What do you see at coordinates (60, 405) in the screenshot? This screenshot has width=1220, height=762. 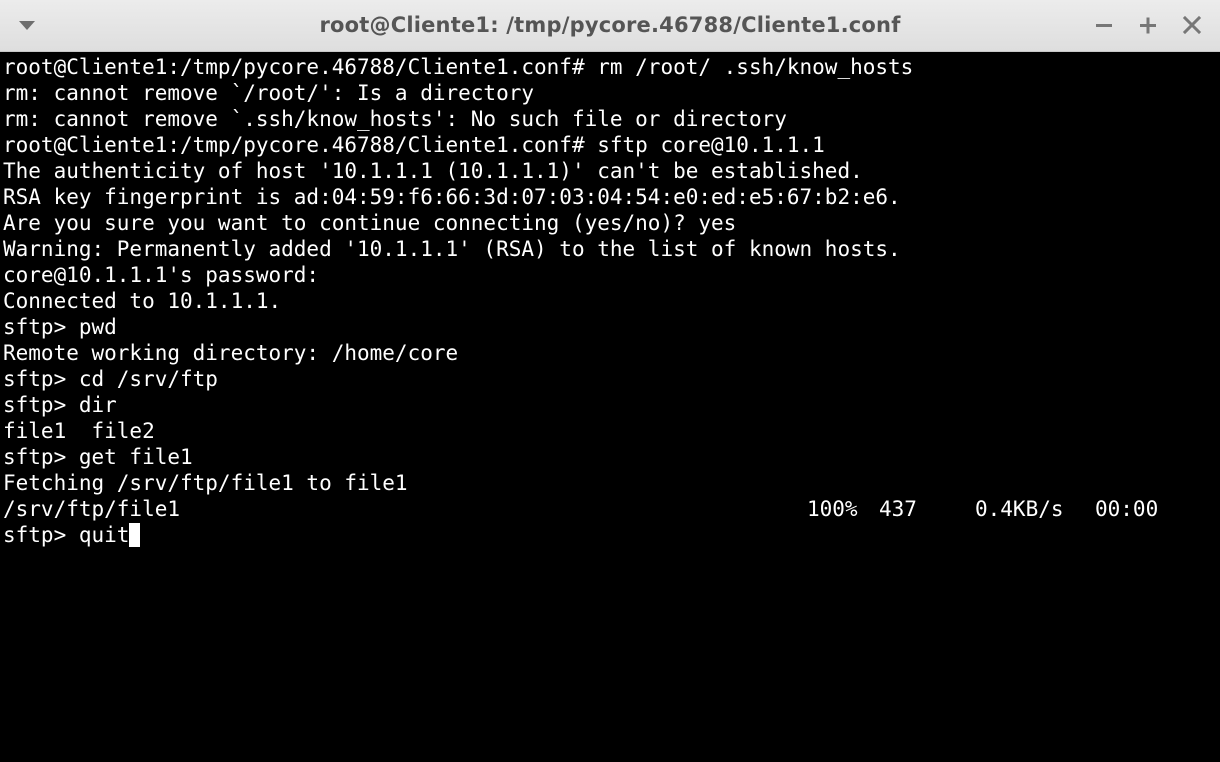 I see `terminal-line: sftp> dir` at bounding box center [60, 405].